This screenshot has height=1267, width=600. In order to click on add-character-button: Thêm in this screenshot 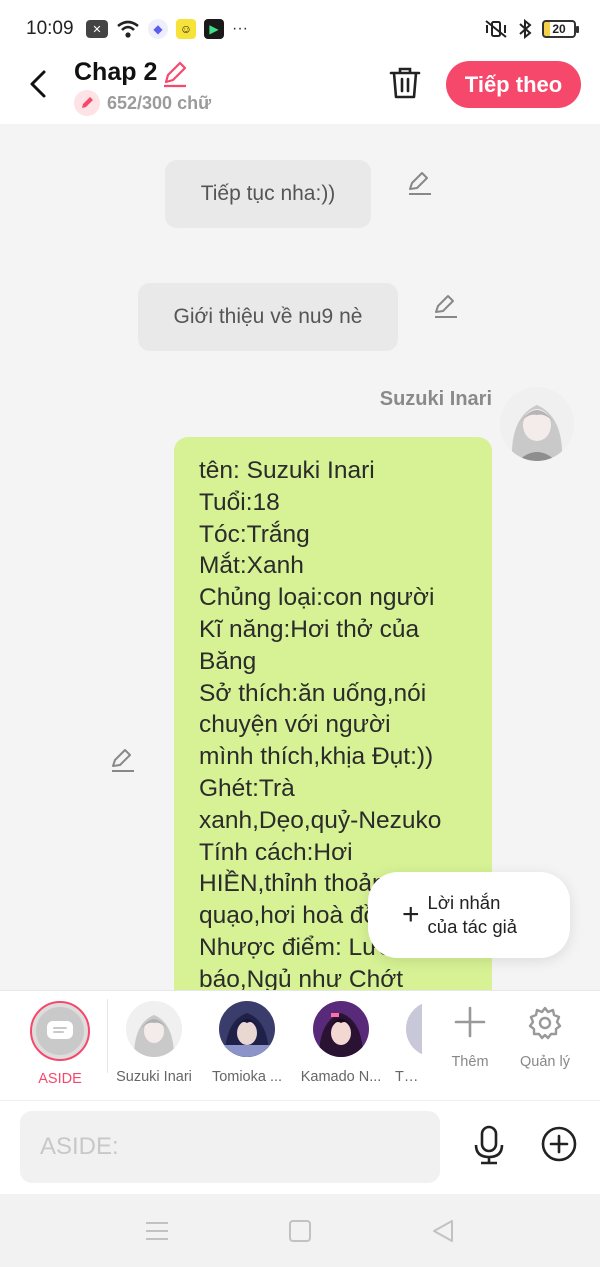, I will do `click(470, 1037)`.